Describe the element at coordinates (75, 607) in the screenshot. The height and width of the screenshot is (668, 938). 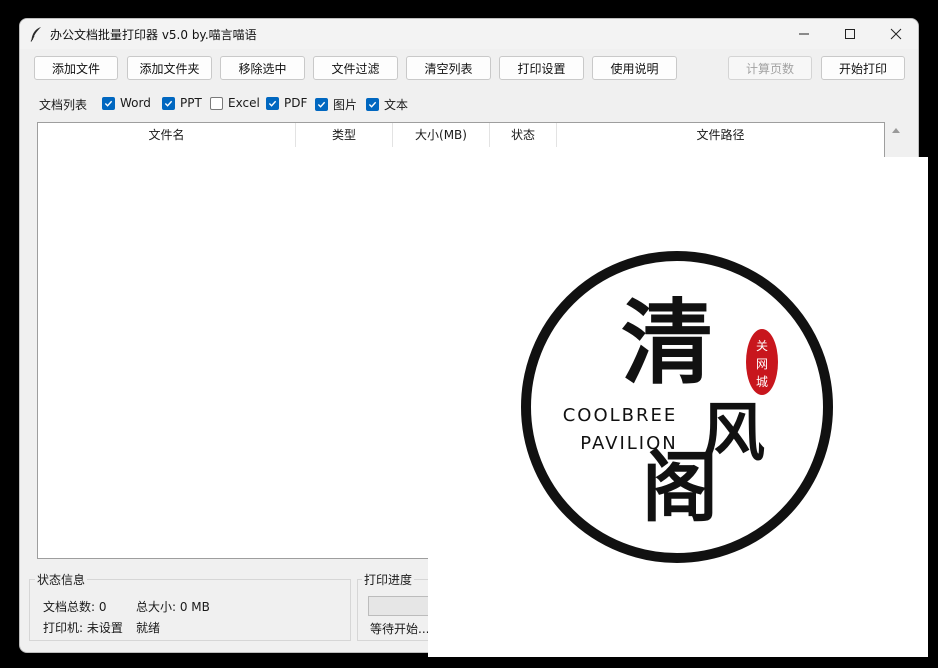
I see `total-docs-text: 文档总数: 0` at that location.